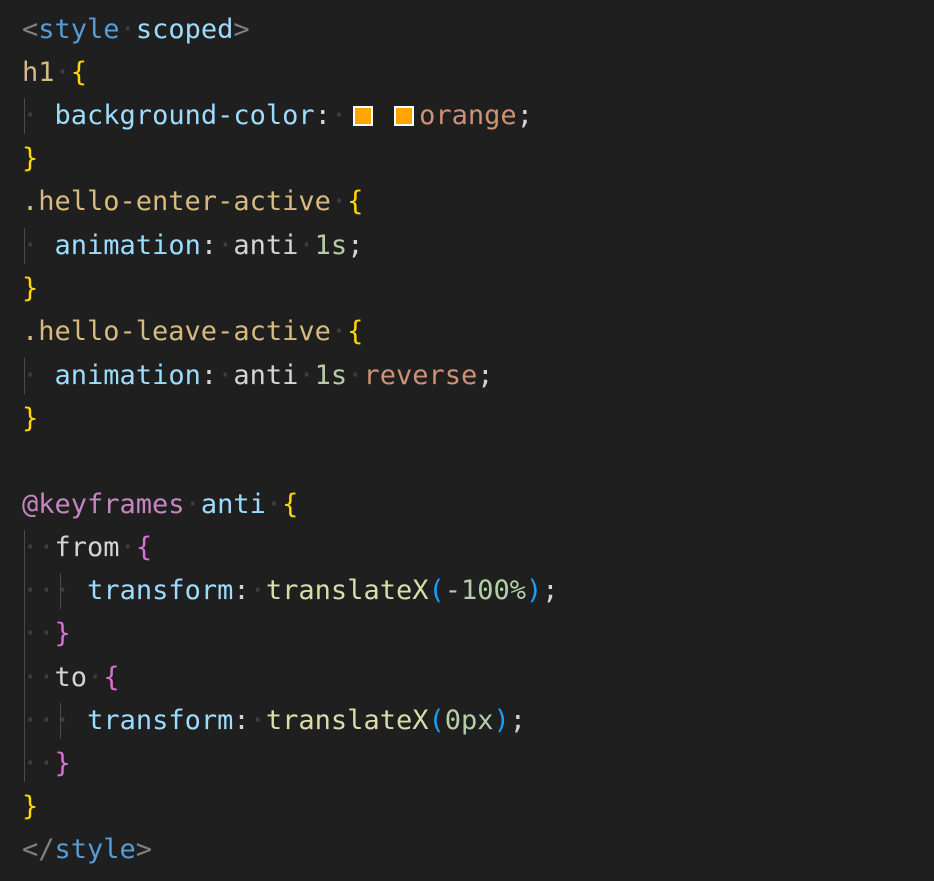  I want to click on code-line-17: ··· transform:·translateX(0px);, so click(274, 720).